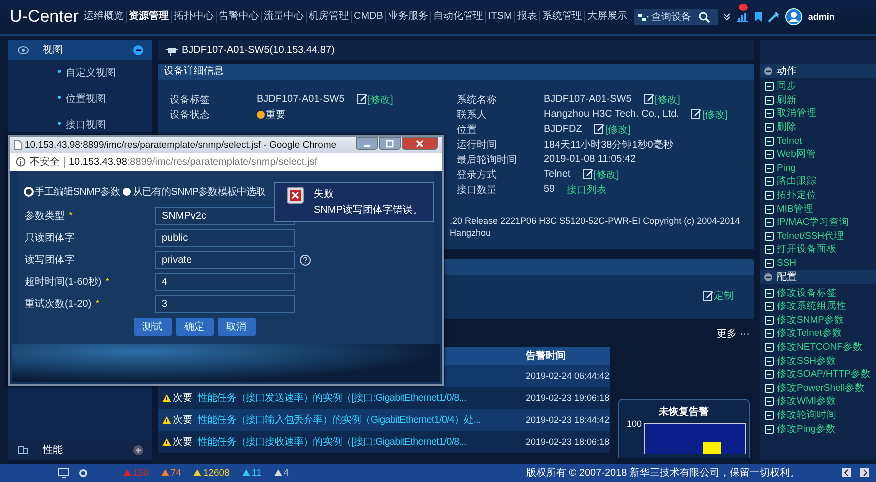  I want to click on monitor-icon, so click(64, 473).